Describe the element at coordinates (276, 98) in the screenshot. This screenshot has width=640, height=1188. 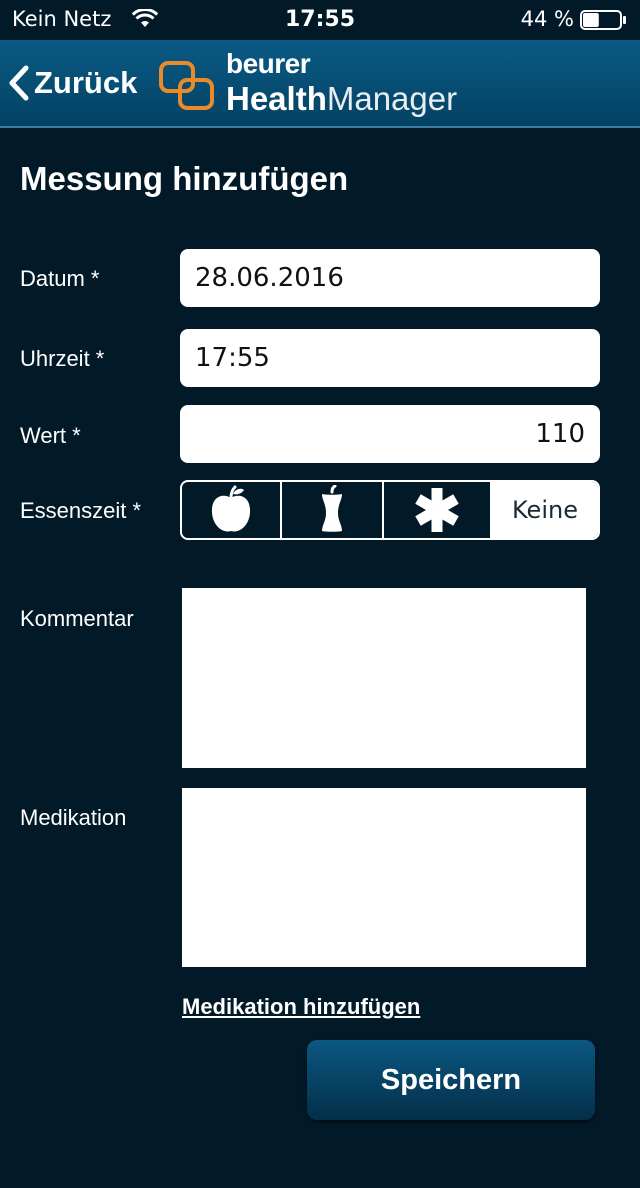
I see `logo-product-bold: Health` at that location.